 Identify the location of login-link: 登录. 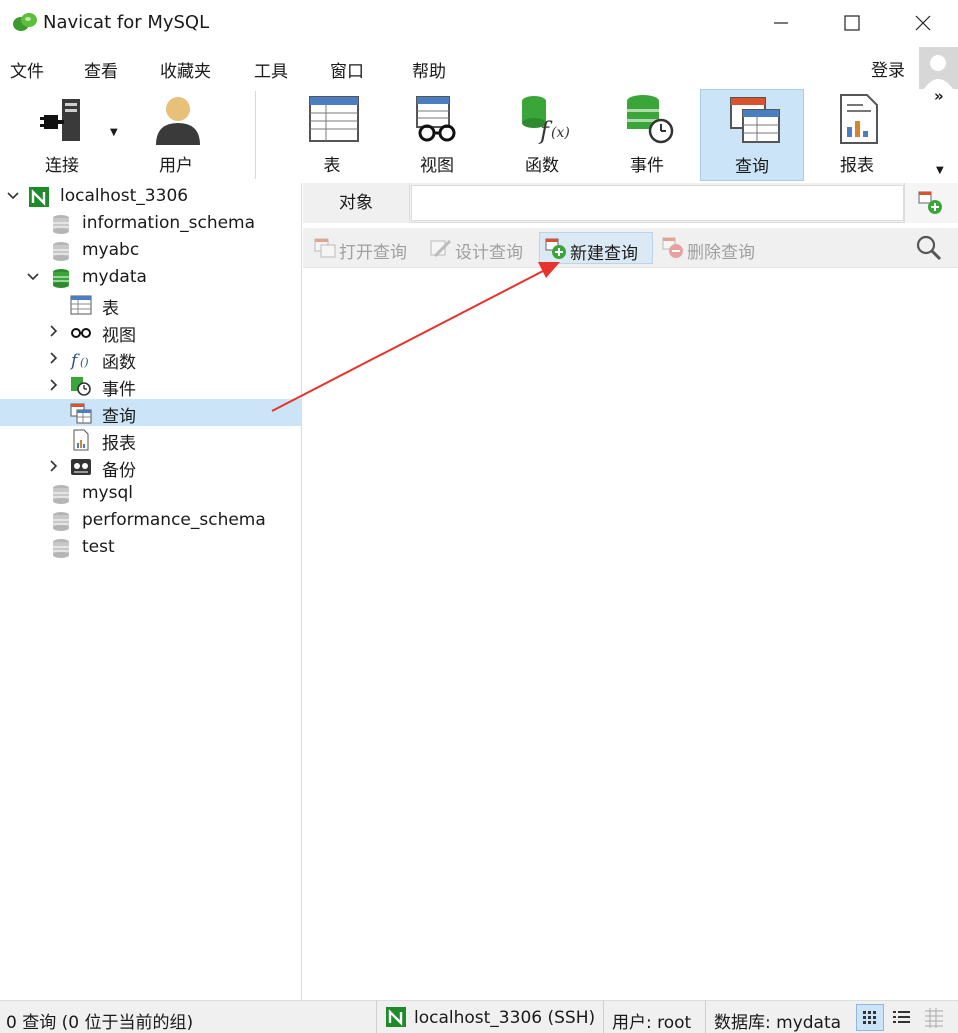
(888, 68).